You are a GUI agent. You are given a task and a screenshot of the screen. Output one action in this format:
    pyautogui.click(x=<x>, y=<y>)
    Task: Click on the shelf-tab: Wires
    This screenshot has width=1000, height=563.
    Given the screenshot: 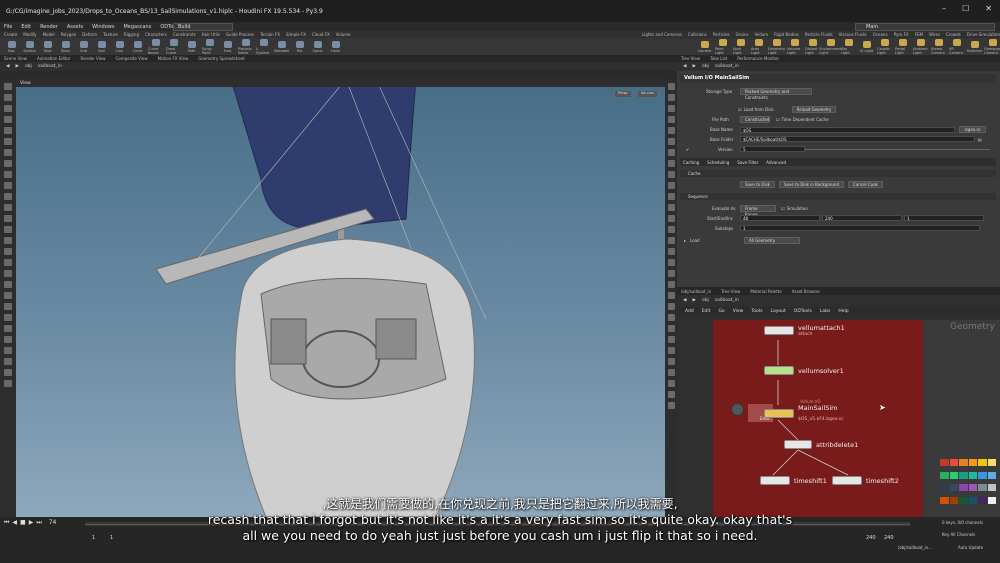 What is the action you would take?
    pyautogui.click(x=934, y=34)
    